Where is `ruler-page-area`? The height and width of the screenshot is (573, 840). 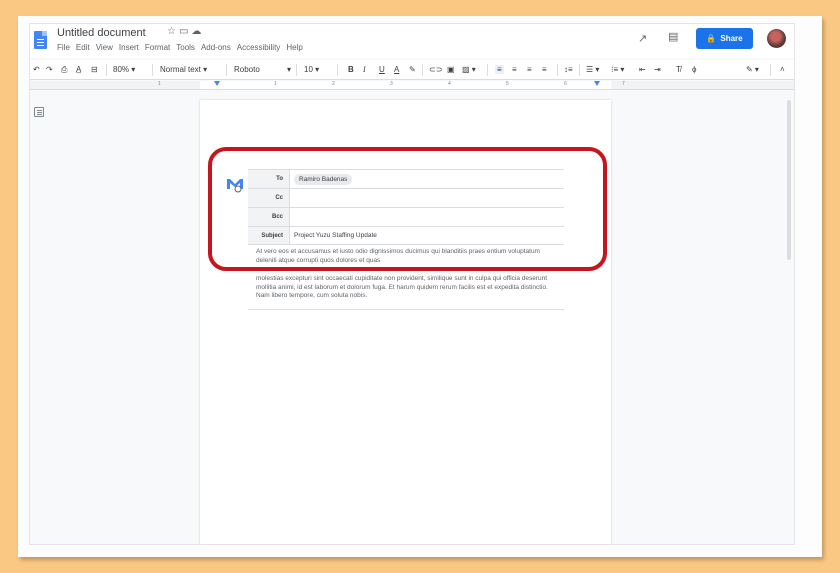
ruler-page-area is located at coordinates (405, 85).